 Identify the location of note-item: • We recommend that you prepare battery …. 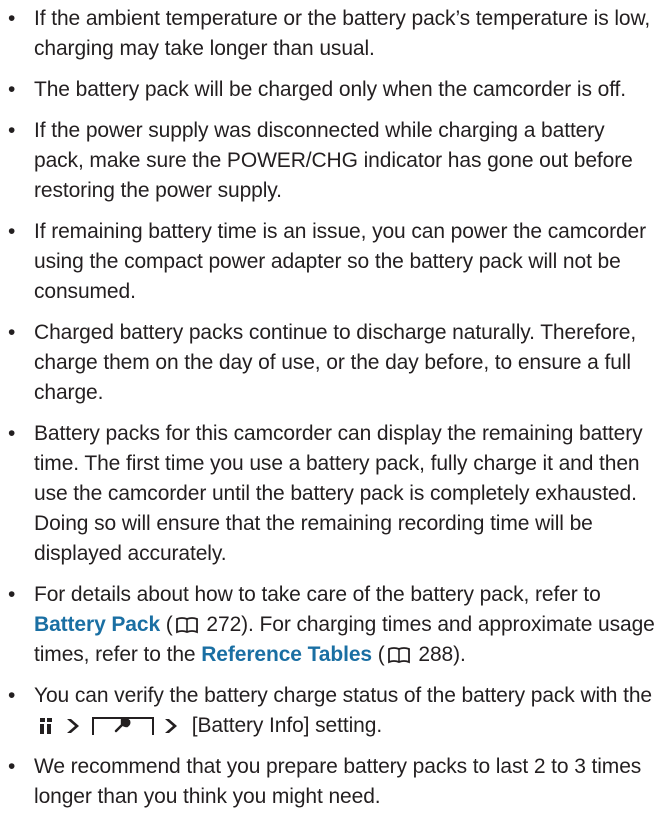
(332, 782).